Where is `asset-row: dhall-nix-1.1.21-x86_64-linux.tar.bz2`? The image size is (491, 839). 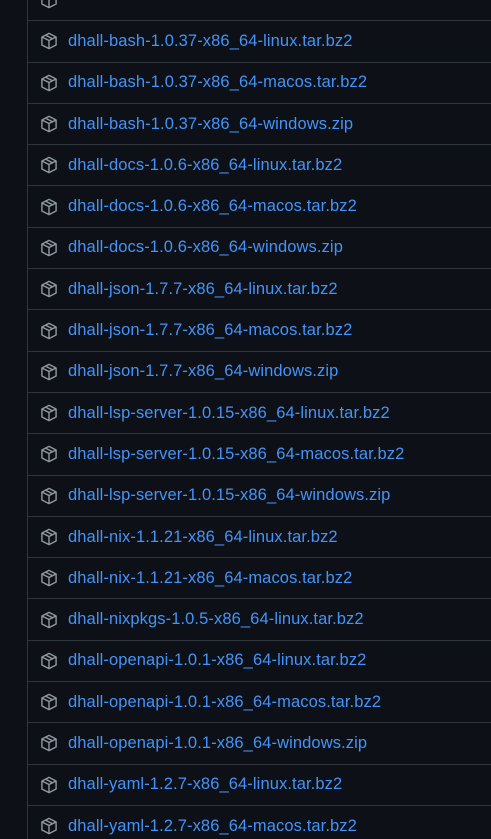
asset-row: dhall-nix-1.1.21-x86_64-linux.tar.bz2 is located at coordinates (259, 538).